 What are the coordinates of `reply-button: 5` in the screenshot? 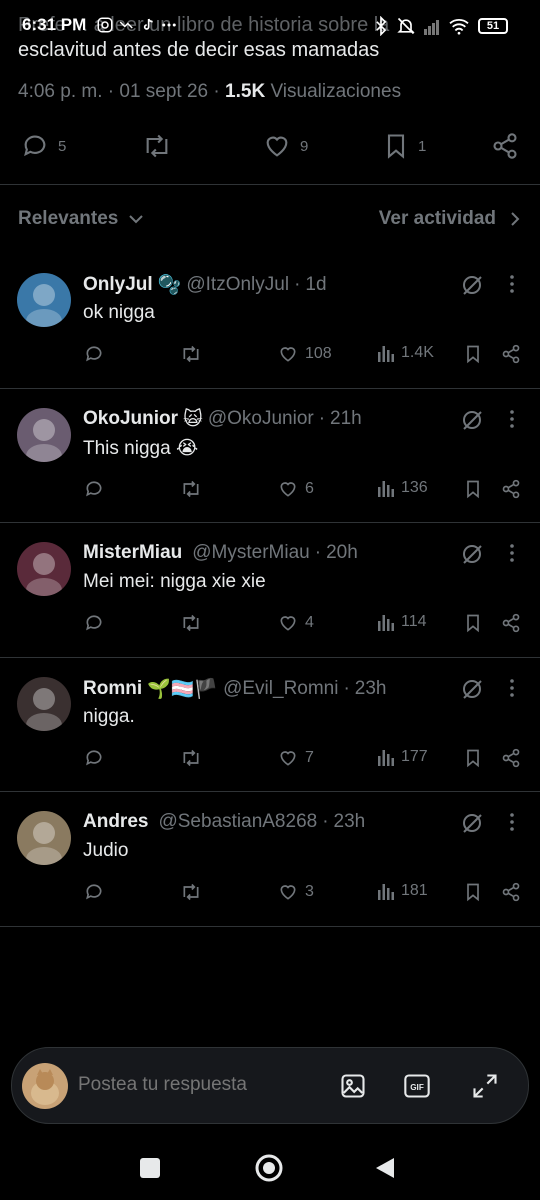 It's located at (43, 146).